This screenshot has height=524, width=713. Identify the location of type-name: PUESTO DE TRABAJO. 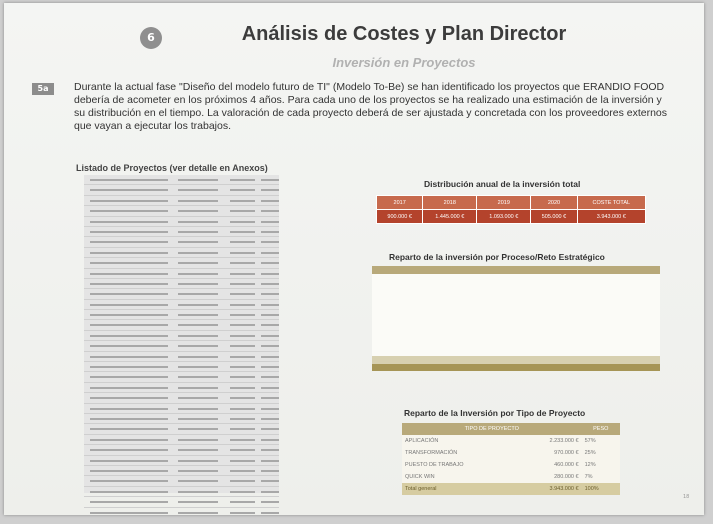
(460, 465).